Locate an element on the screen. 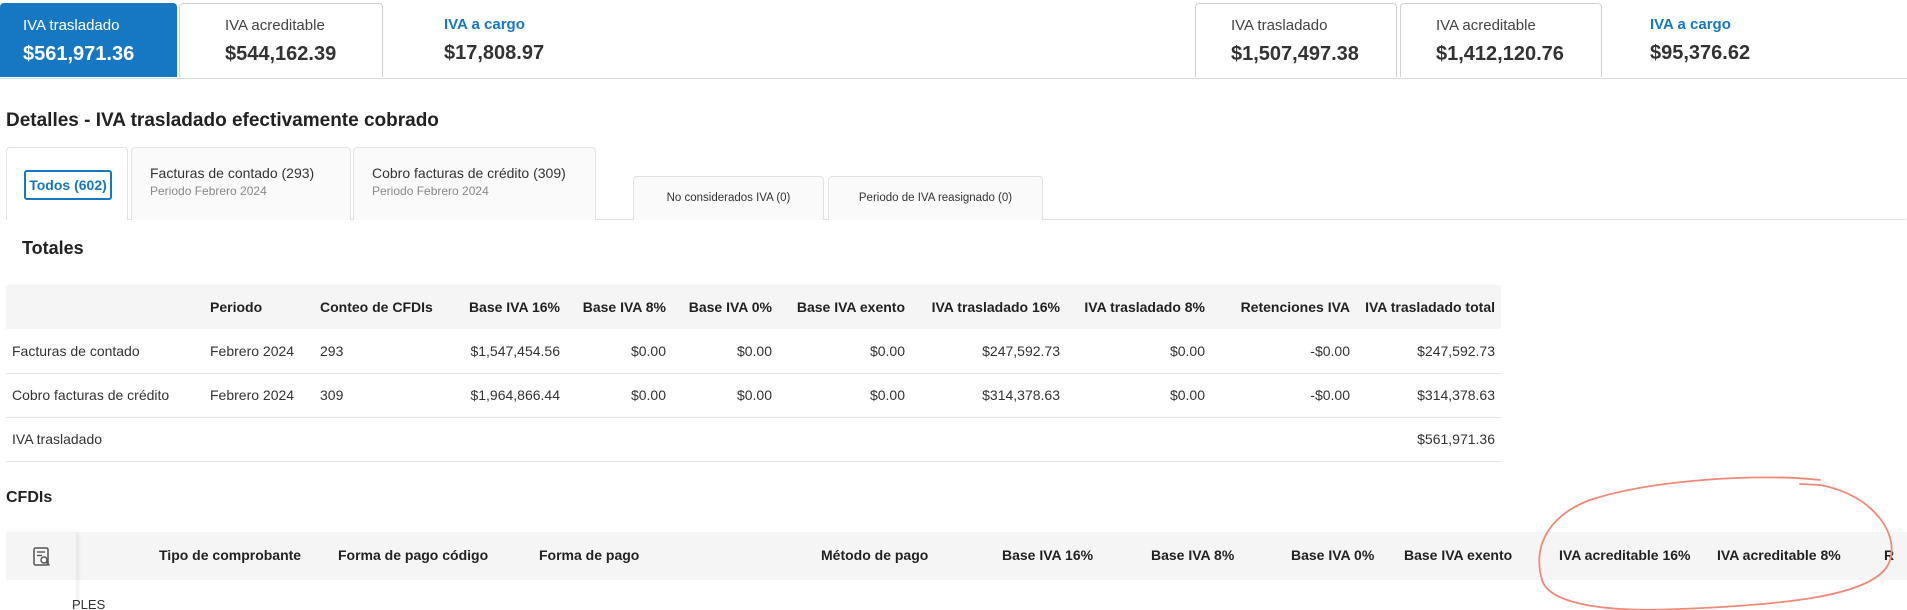 The width and height of the screenshot is (1907, 610). cell-total-link: $247,592.73 is located at coordinates (1428, 351).